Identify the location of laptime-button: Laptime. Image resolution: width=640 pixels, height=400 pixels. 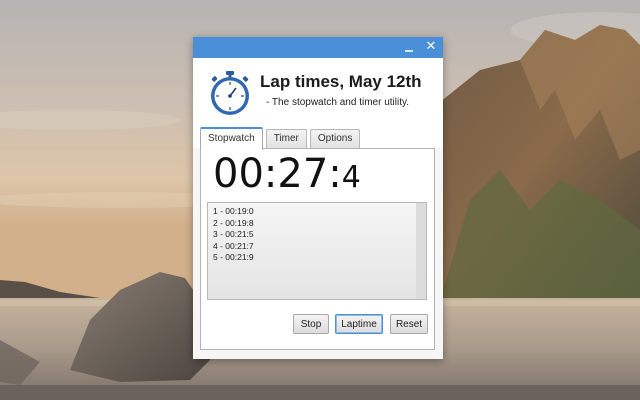
(359, 324).